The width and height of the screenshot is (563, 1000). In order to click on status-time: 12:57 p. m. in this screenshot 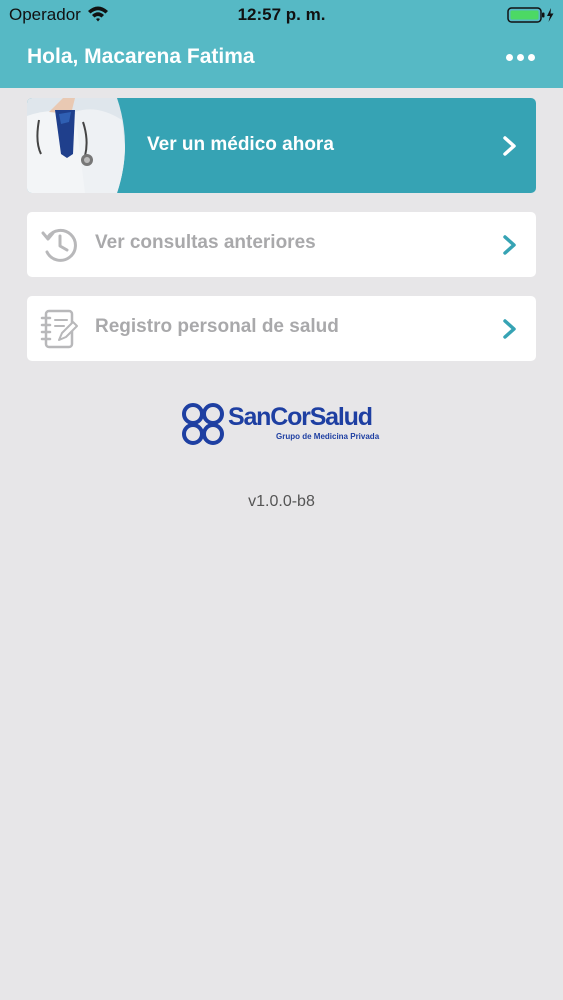, I will do `click(281, 14)`.